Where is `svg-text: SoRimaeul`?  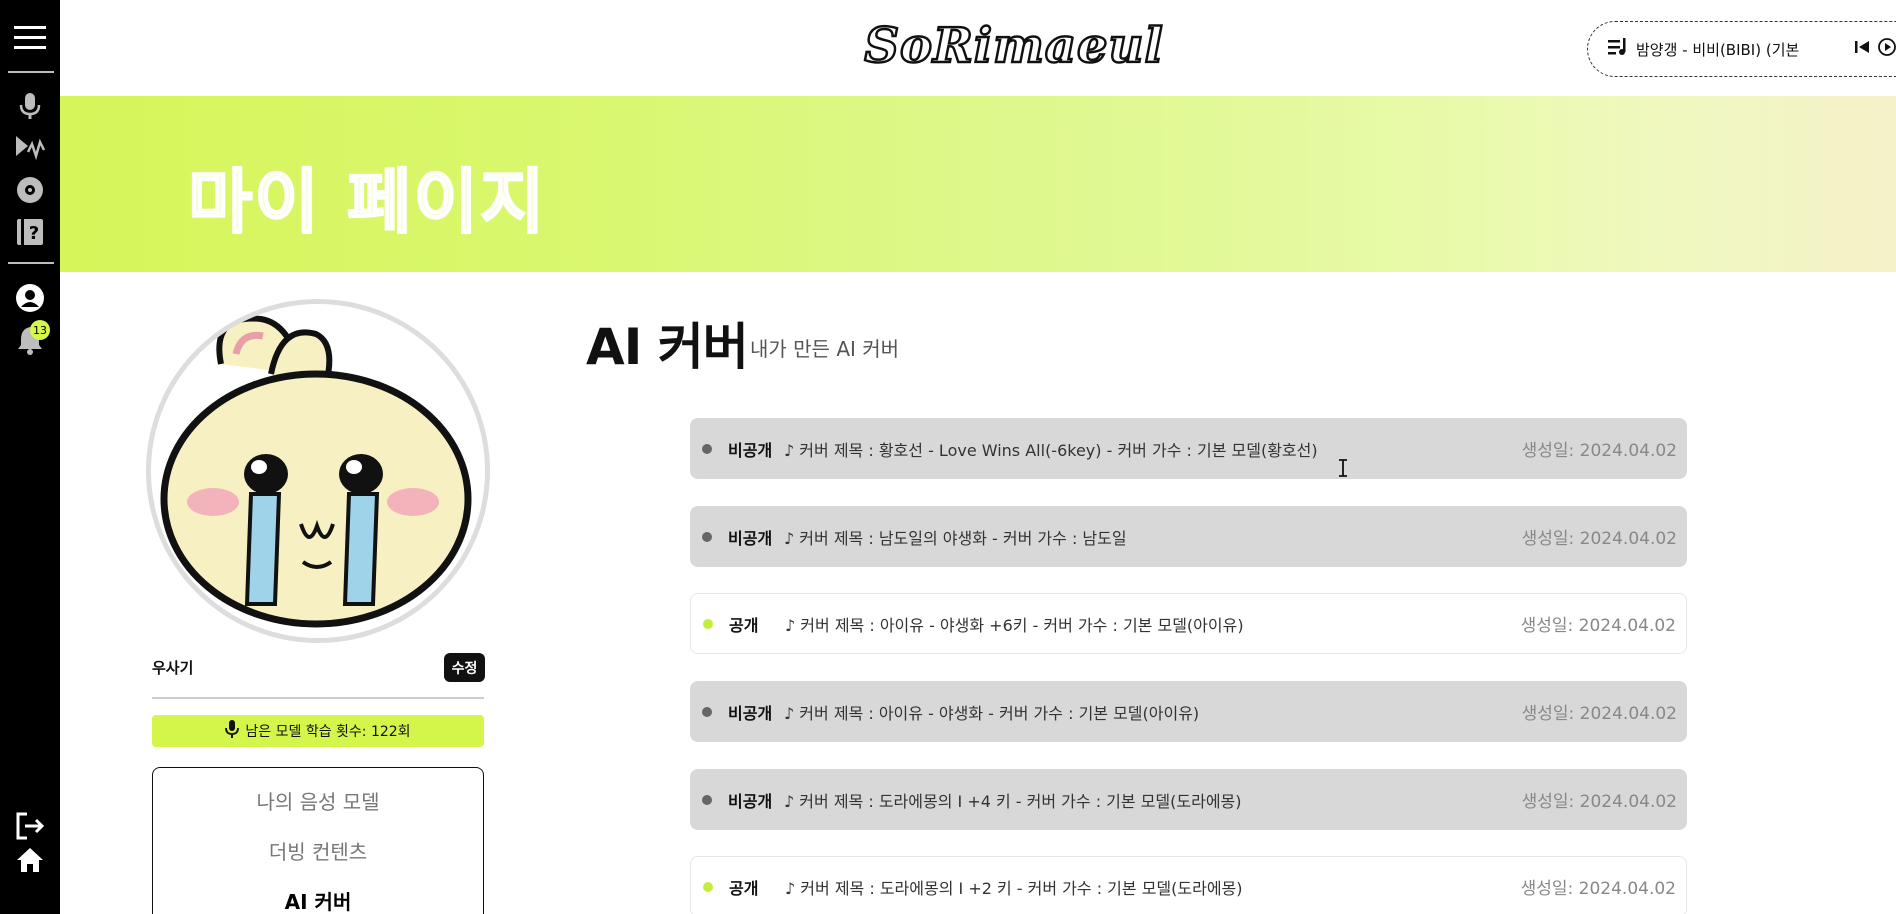
svg-text: SoRimaeul is located at coordinates (1013, 46).